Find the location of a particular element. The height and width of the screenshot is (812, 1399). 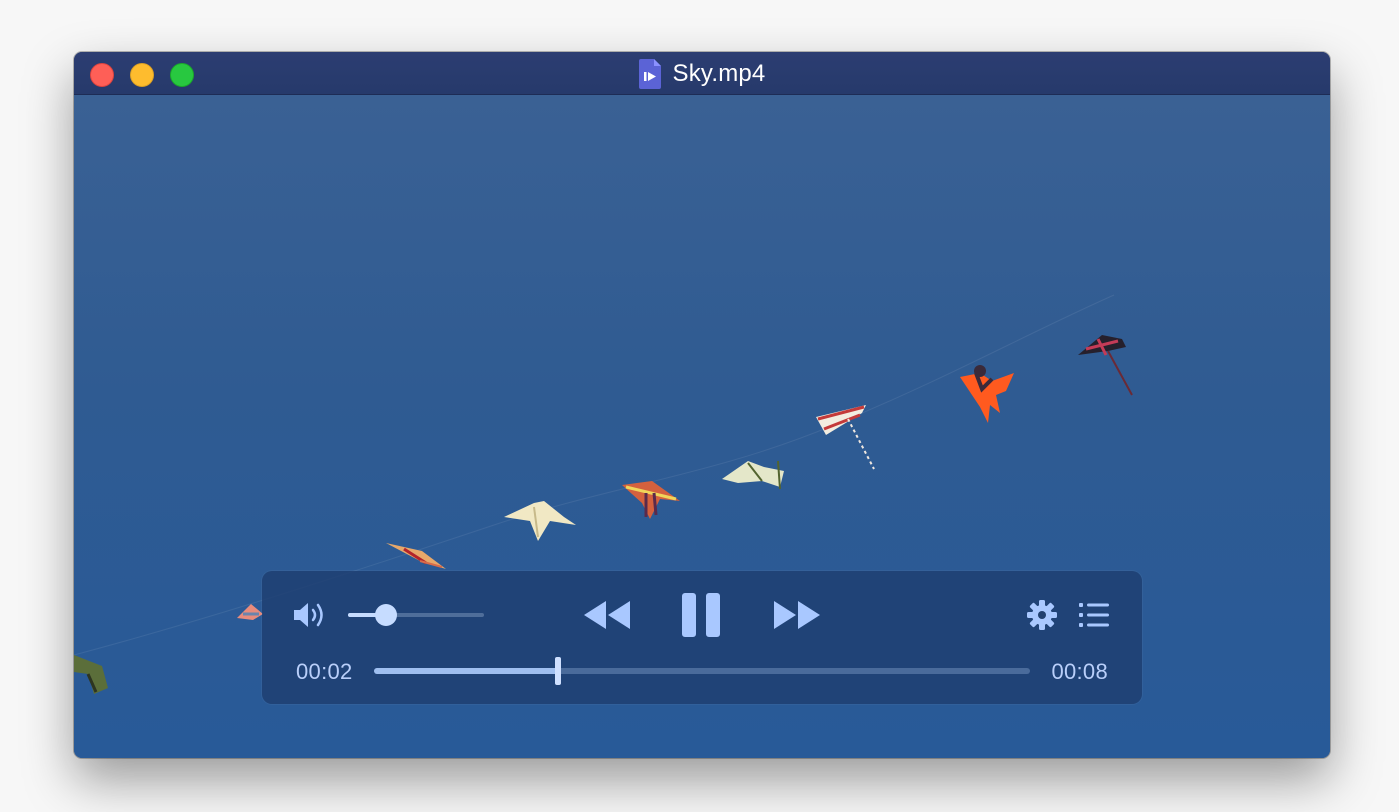

duration-time: 00:08 is located at coordinates (1079, 671).